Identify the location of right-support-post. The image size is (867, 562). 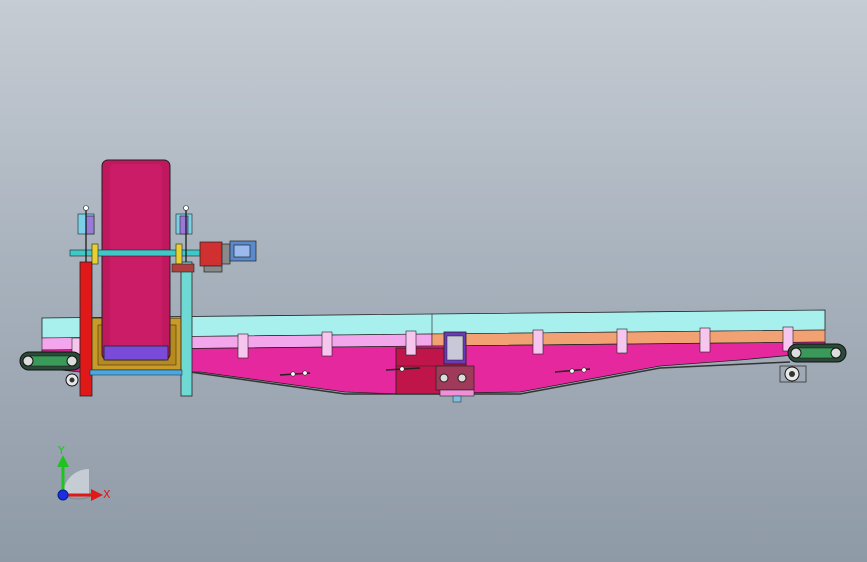
(186, 329).